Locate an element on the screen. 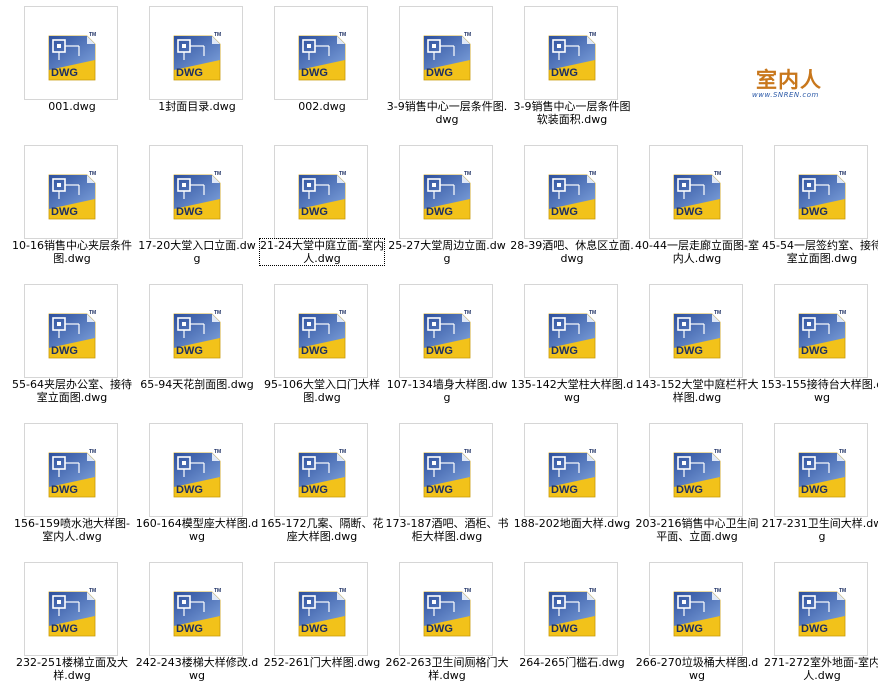  file-item: DWG TM 242-243楼梯大样修改.dwg is located at coordinates (197, 624).